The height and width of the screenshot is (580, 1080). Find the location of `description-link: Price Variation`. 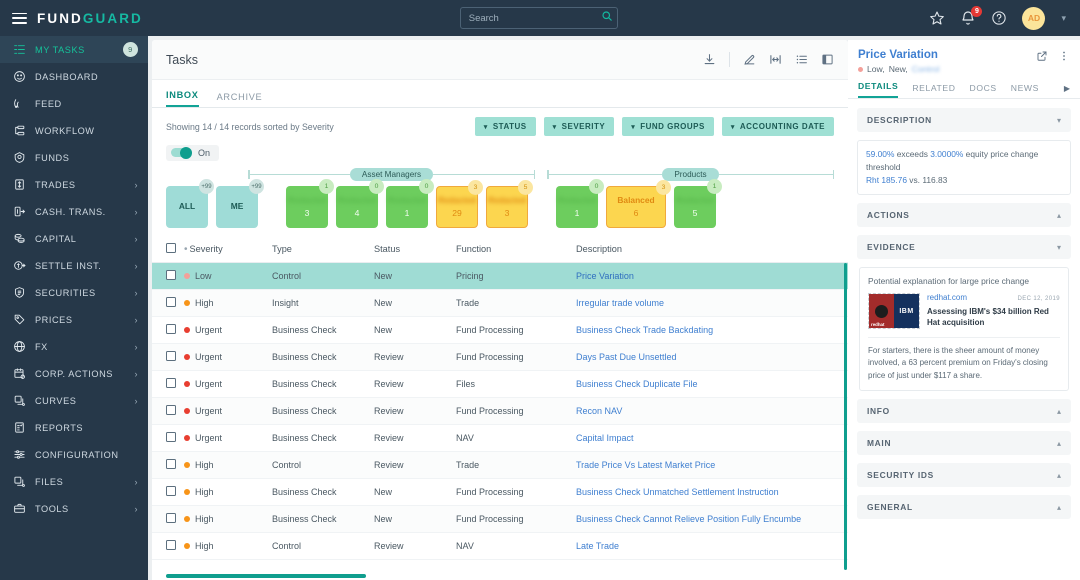

description-link: Price Variation is located at coordinates (605, 276).